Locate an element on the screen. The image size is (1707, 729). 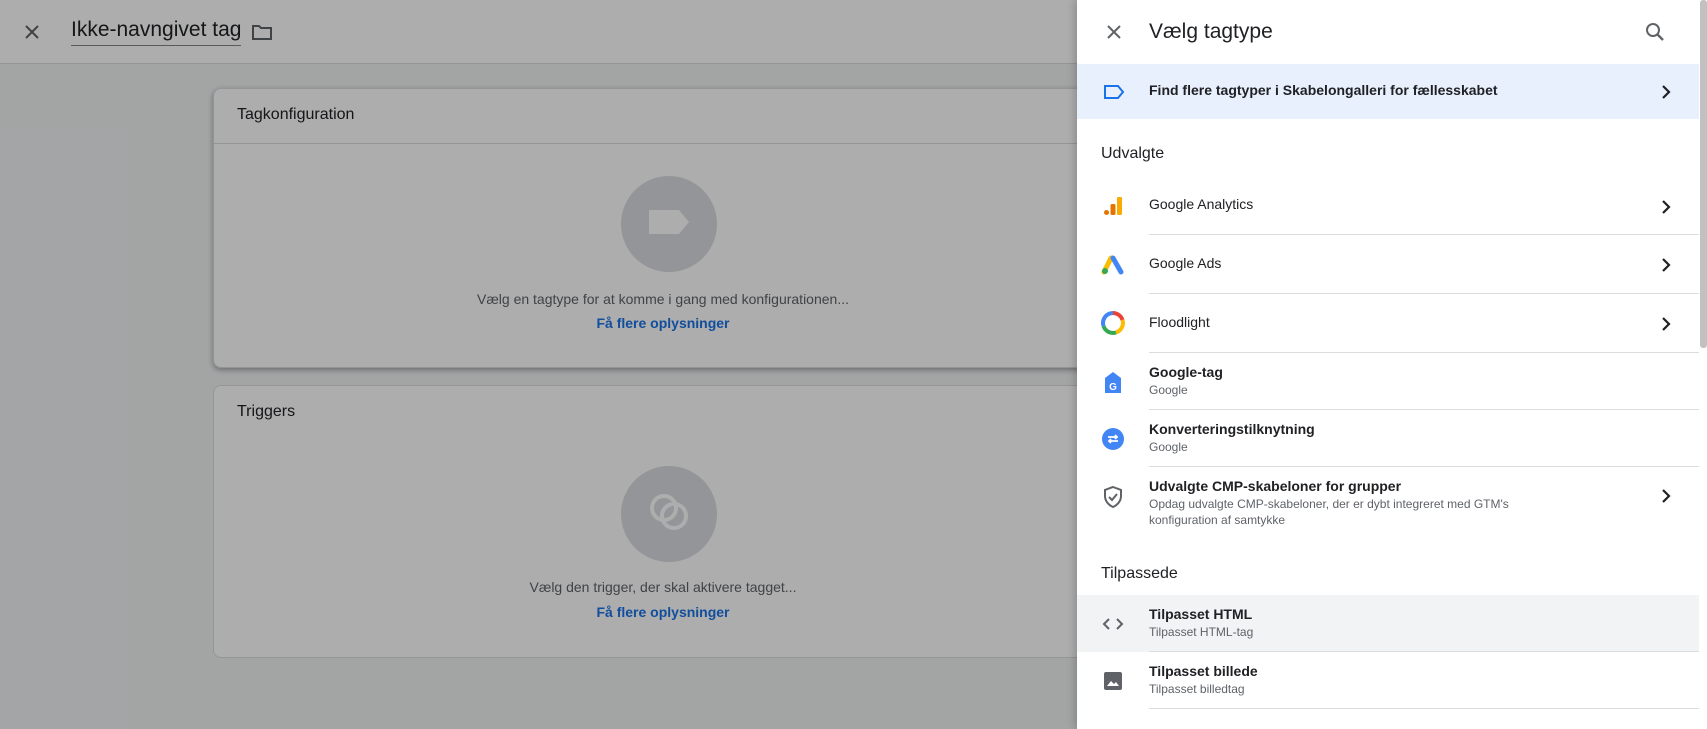
list-item-floodlight: Floodlight is located at coordinates (1388, 323).